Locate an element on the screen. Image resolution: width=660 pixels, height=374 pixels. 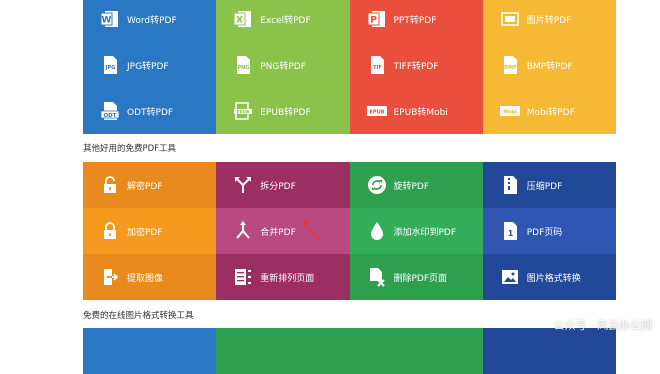
svg-text: X is located at coordinates (239, 21).